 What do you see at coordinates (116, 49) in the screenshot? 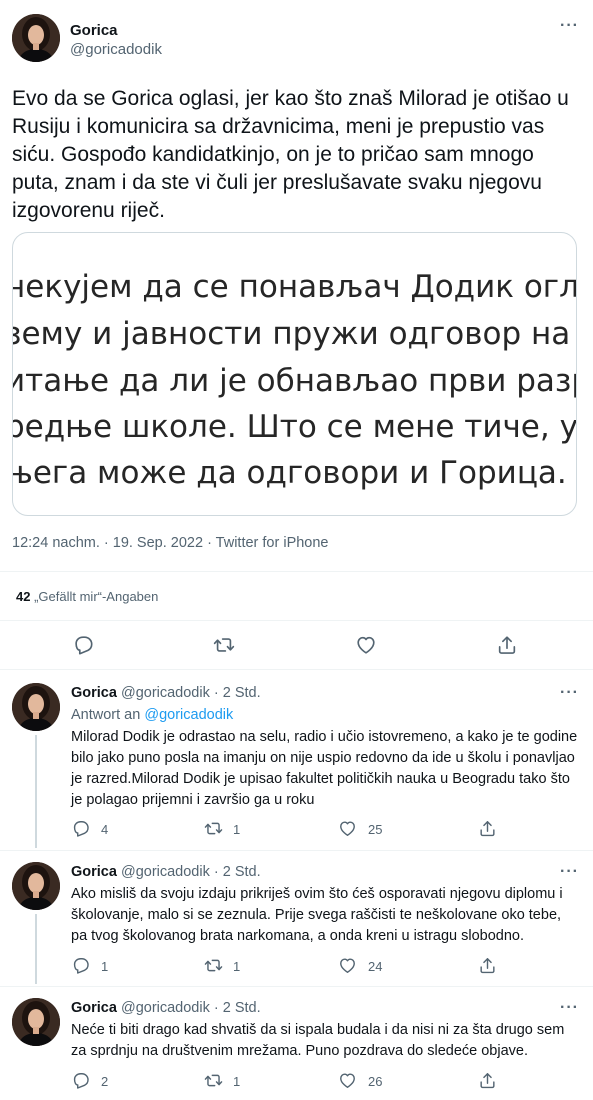
I see `author-handle: @goricadodik` at bounding box center [116, 49].